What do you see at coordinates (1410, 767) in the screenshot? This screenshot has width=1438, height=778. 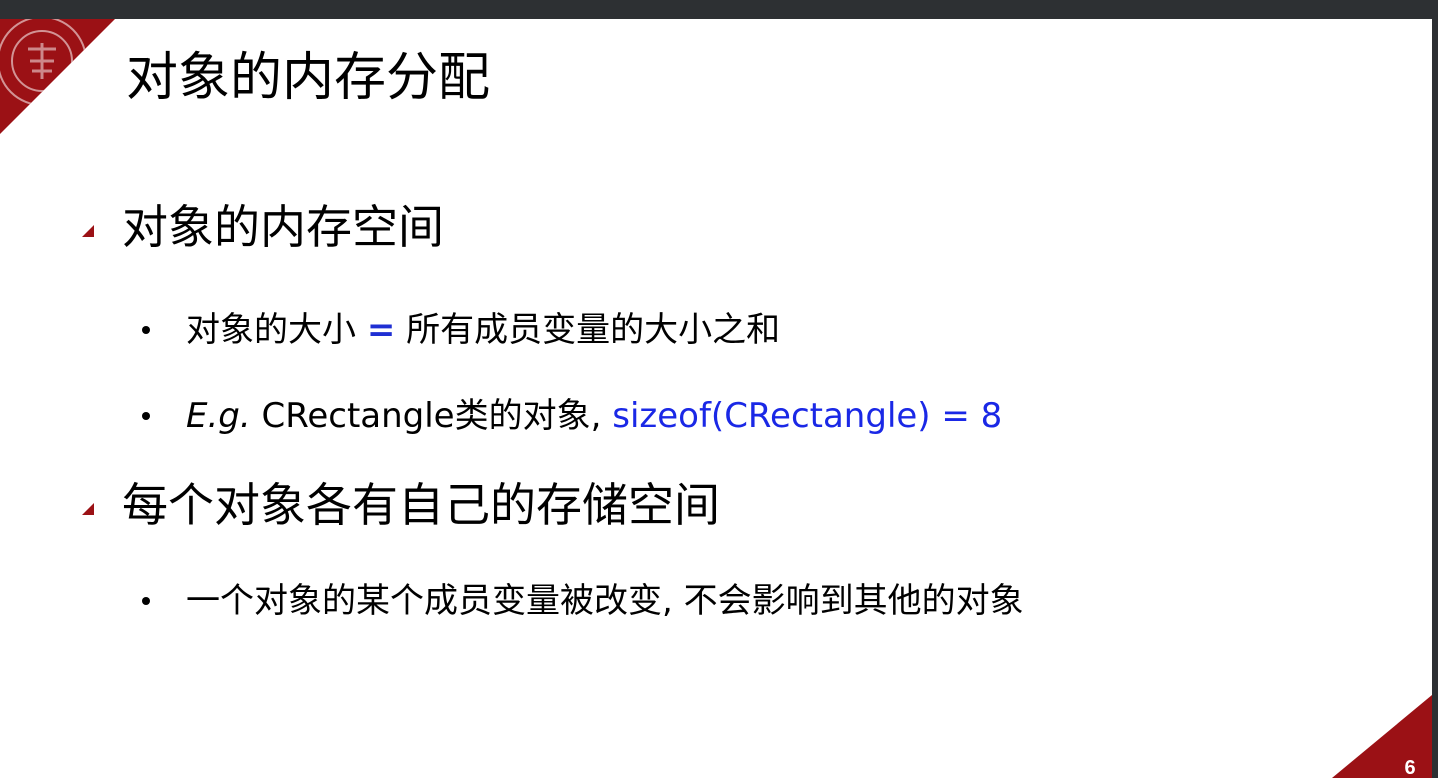 I see `page-number: 6` at bounding box center [1410, 767].